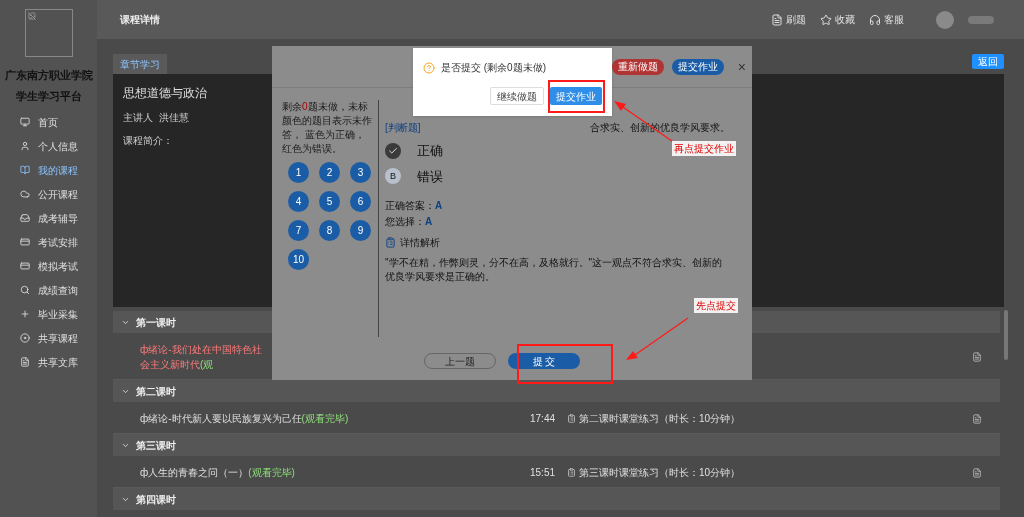 This screenshot has height=517, width=1024. Describe the element at coordinates (660, 472) in the screenshot. I see `exercise-link: 第三课时课堂练习（时长：10分钟）` at that location.